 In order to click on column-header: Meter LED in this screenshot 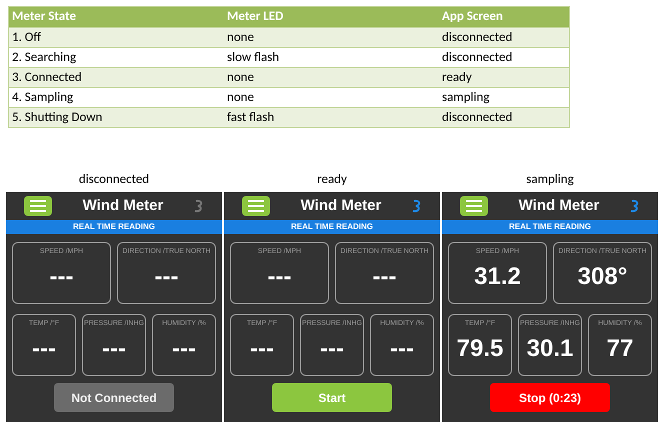, I will do `click(255, 17)`.